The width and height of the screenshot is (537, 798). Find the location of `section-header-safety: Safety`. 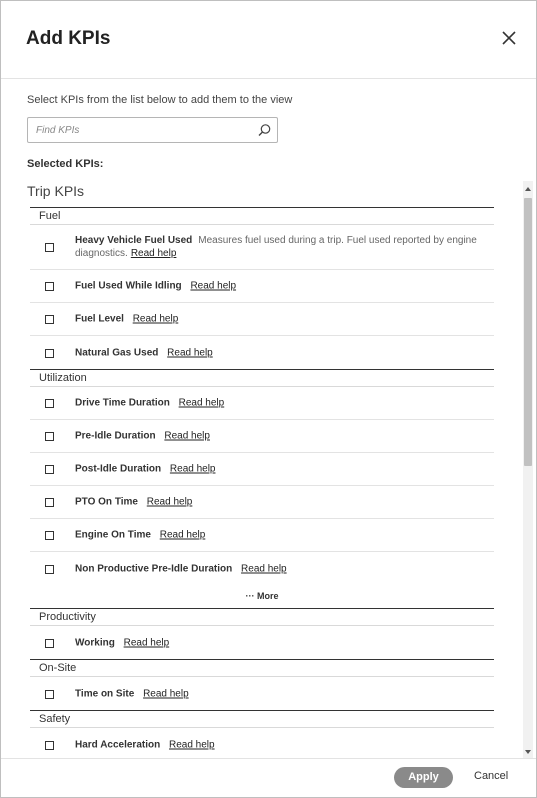

section-header-safety: Safety is located at coordinates (262, 719).